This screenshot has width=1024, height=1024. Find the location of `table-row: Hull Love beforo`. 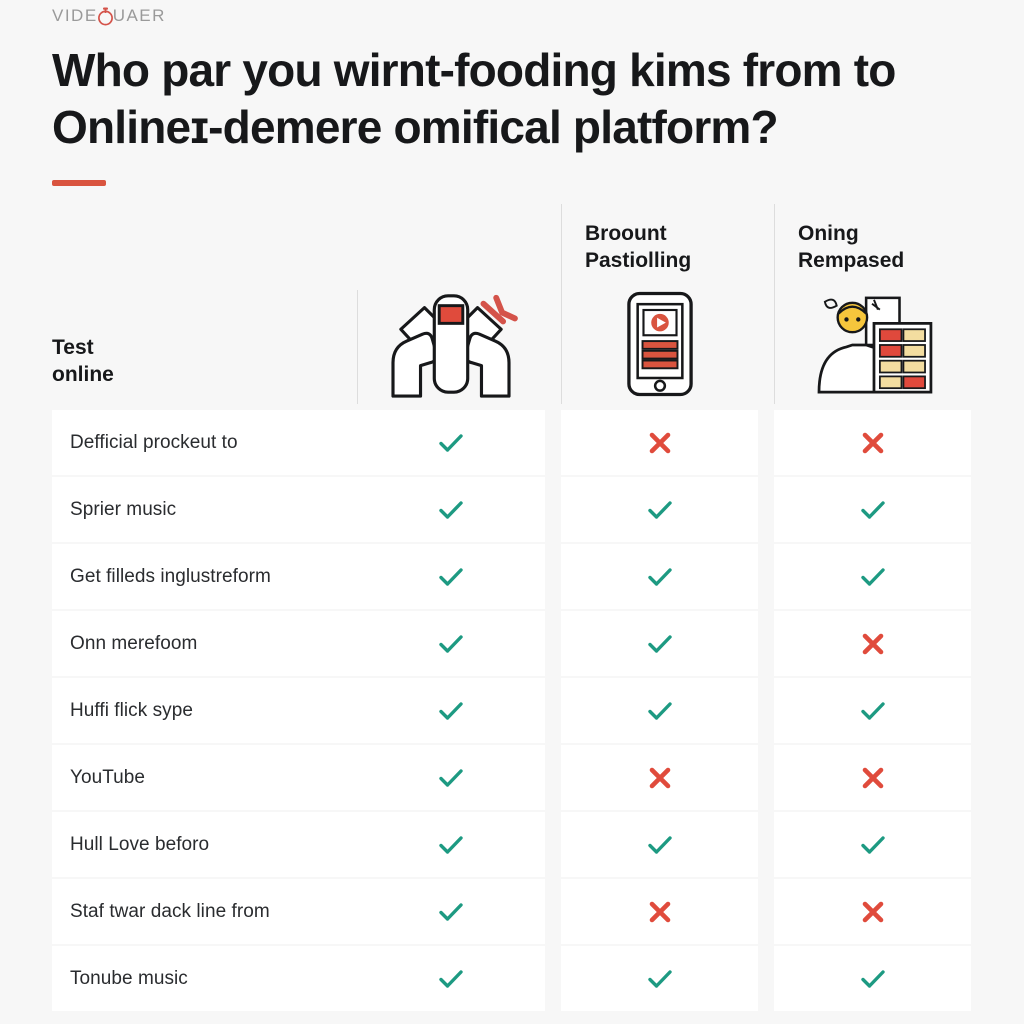

table-row: Hull Love beforo is located at coordinates (516, 844).